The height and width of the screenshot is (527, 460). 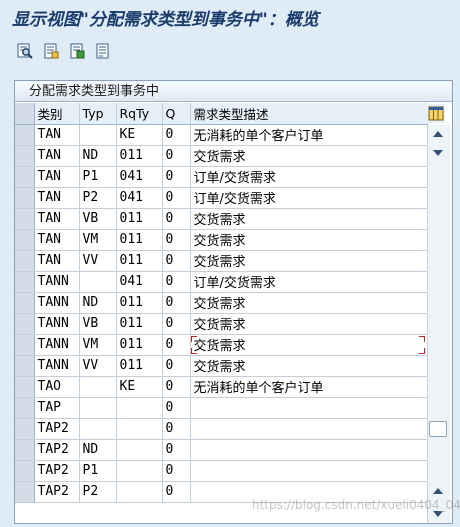 What do you see at coordinates (438, 153) in the screenshot?
I see `scroll-down-icon` at bounding box center [438, 153].